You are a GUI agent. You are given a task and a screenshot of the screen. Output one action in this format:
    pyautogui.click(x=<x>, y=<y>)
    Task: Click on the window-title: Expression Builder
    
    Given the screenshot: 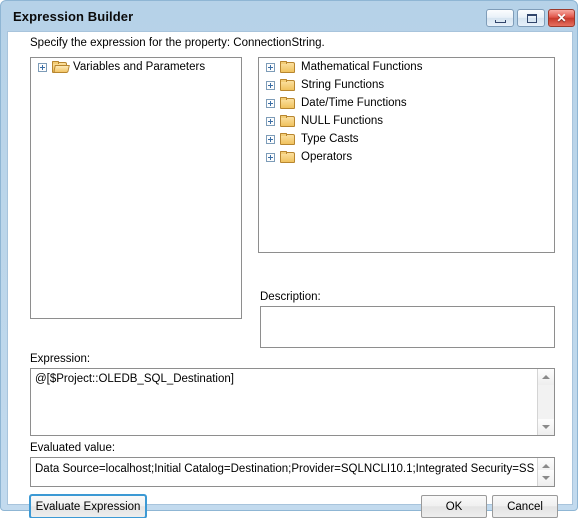 What is the action you would take?
    pyautogui.click(x=73, y=16)
    